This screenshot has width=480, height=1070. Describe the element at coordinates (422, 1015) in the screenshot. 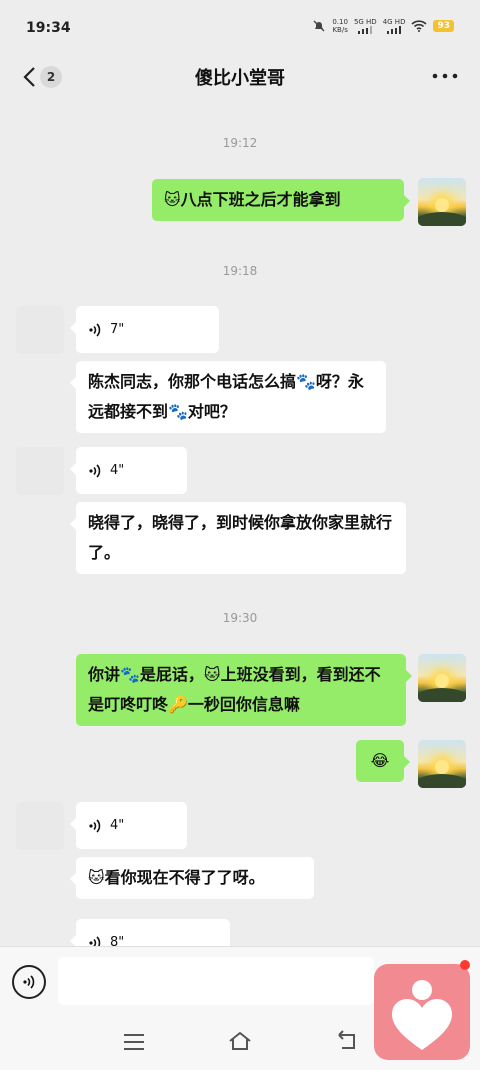

I see `heart-person-icon` at that location.